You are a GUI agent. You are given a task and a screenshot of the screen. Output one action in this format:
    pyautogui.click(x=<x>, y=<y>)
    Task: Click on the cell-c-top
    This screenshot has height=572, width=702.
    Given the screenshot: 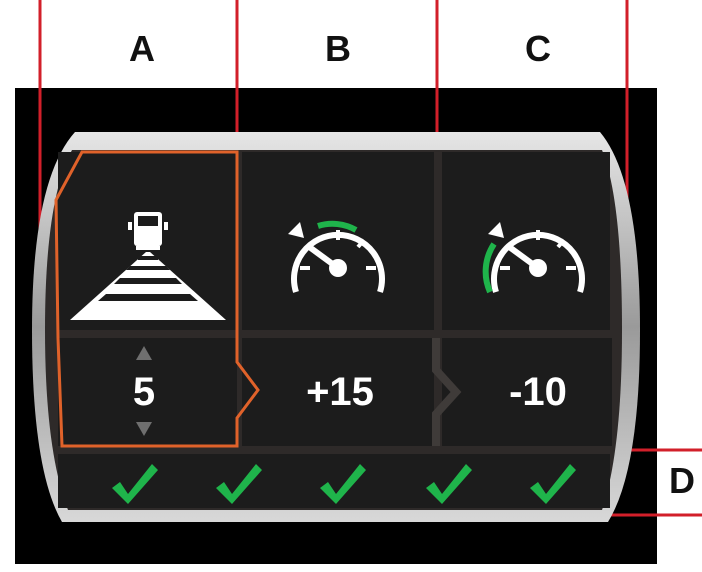 What is the action you would take?
    pyautogui.click(x=526, y=241)
    